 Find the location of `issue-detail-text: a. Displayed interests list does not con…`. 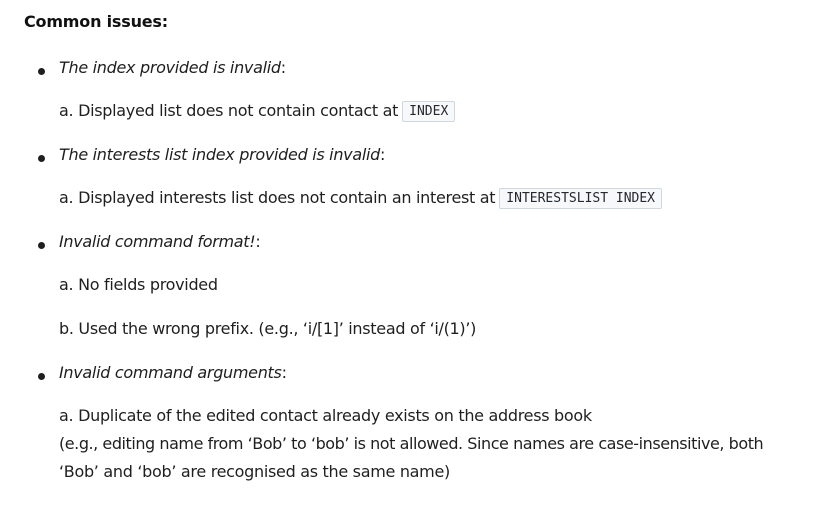

issue-detail-text: a. Displayed interests list does not con… is located at coordinates (277, 197).